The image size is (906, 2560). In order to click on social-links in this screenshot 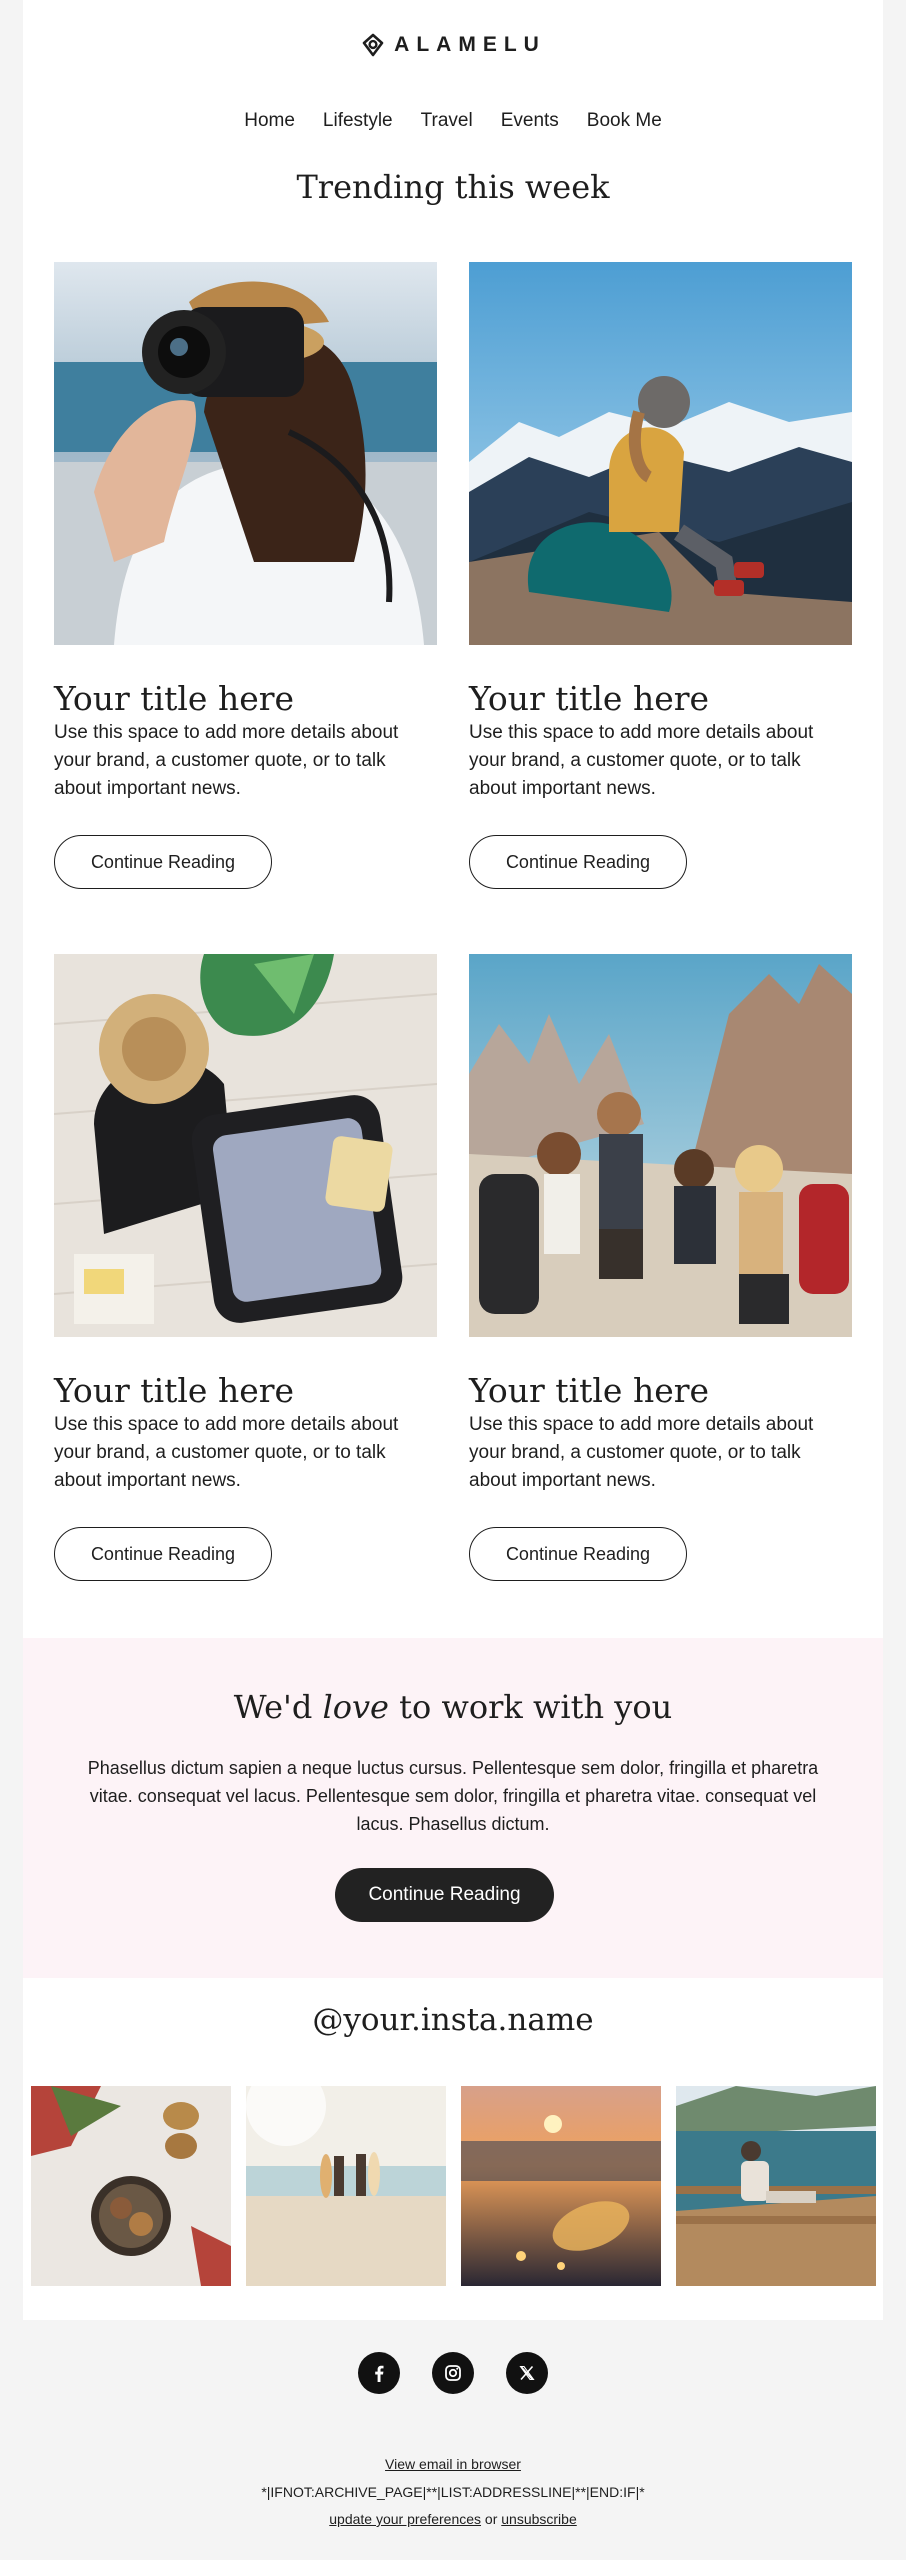, I will do `click(453, 2373)`.